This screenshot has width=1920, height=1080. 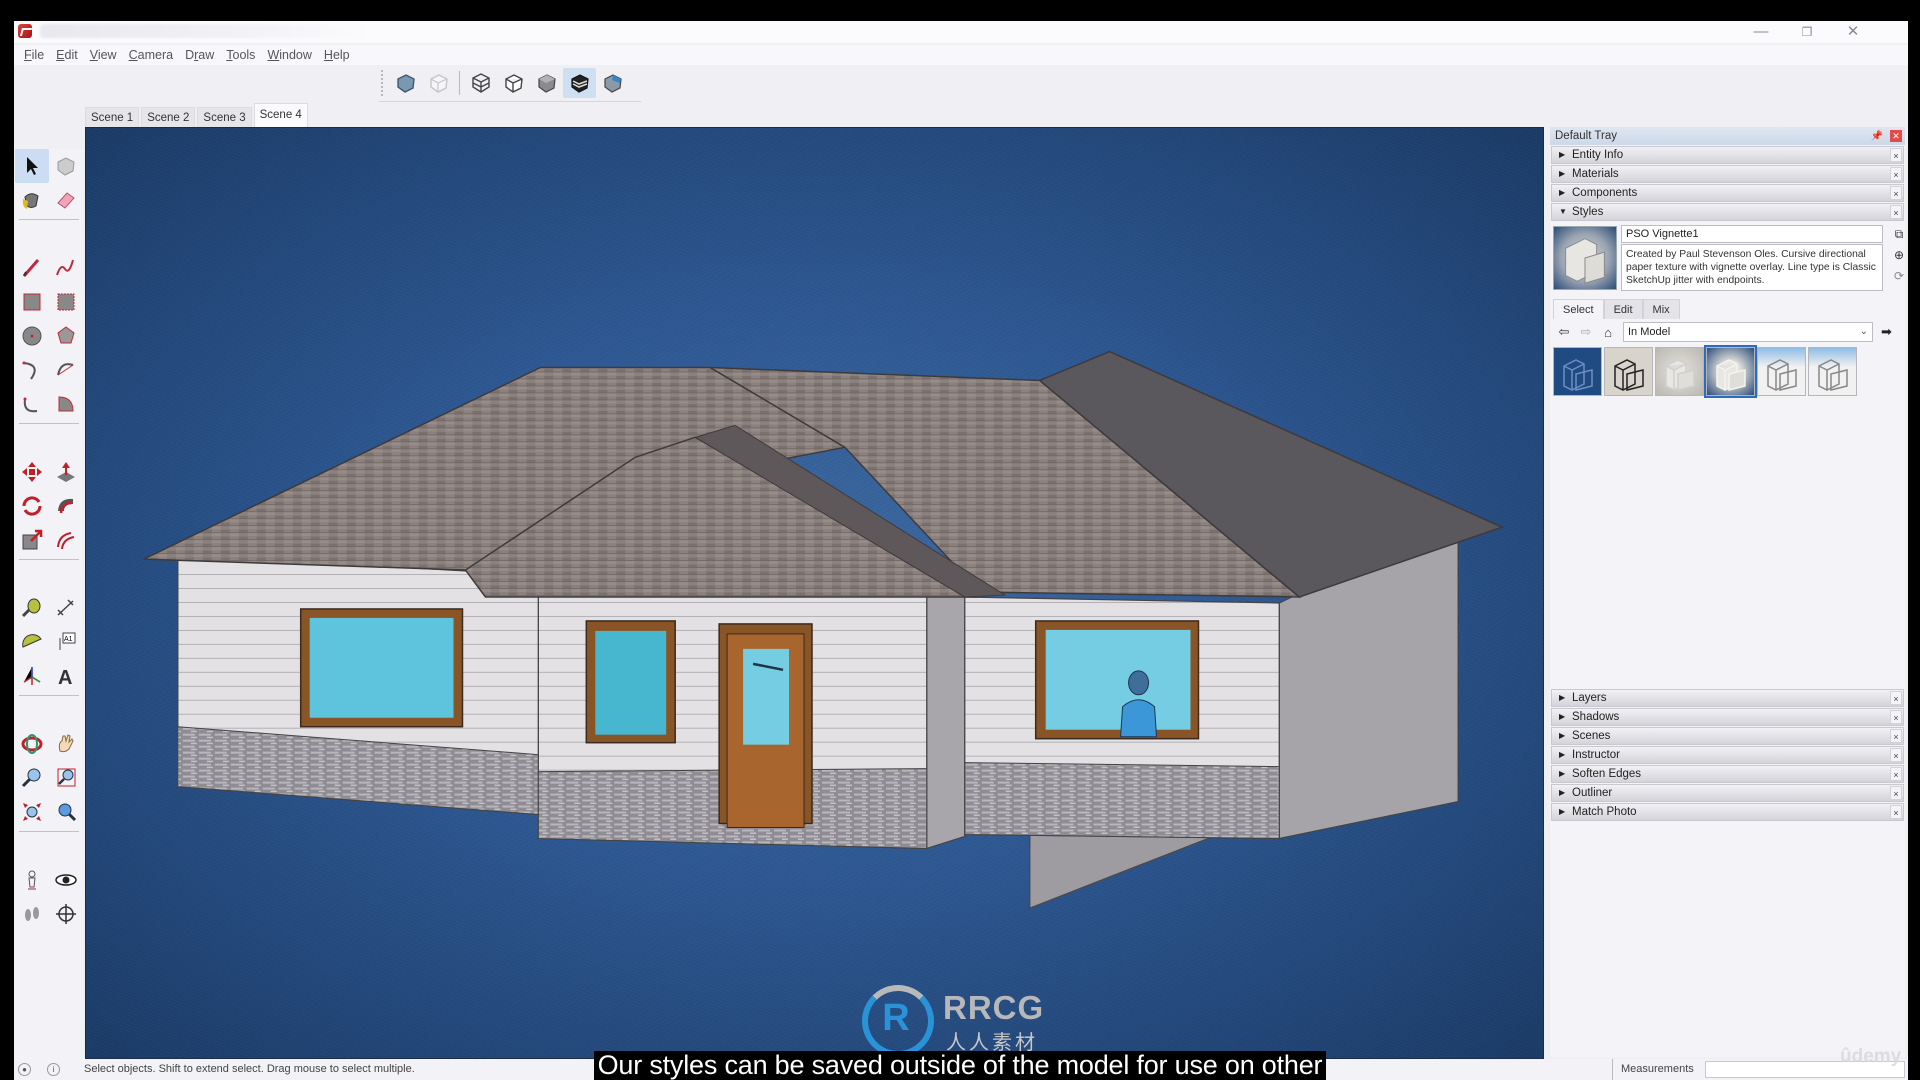 I want to click on follow-me-tool, so click(x=66, y=506).